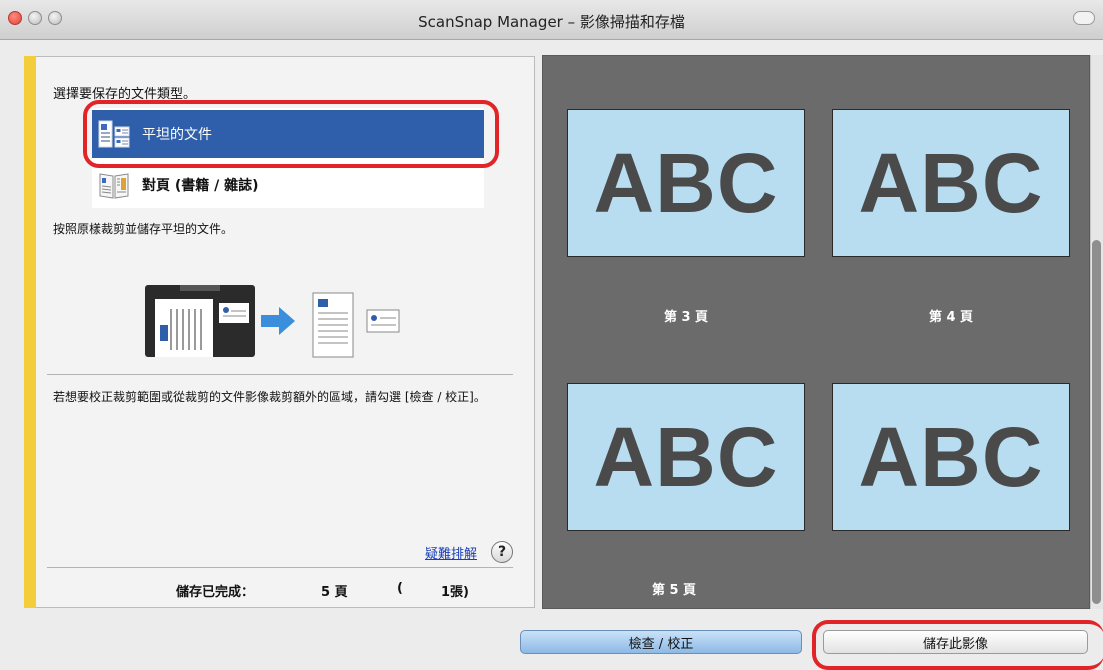 This screenshot has width=1103, height=670. Describe the element at coordinates (686, 317) in the screenshot. I see `page-label: 第 3 頁` at that location.